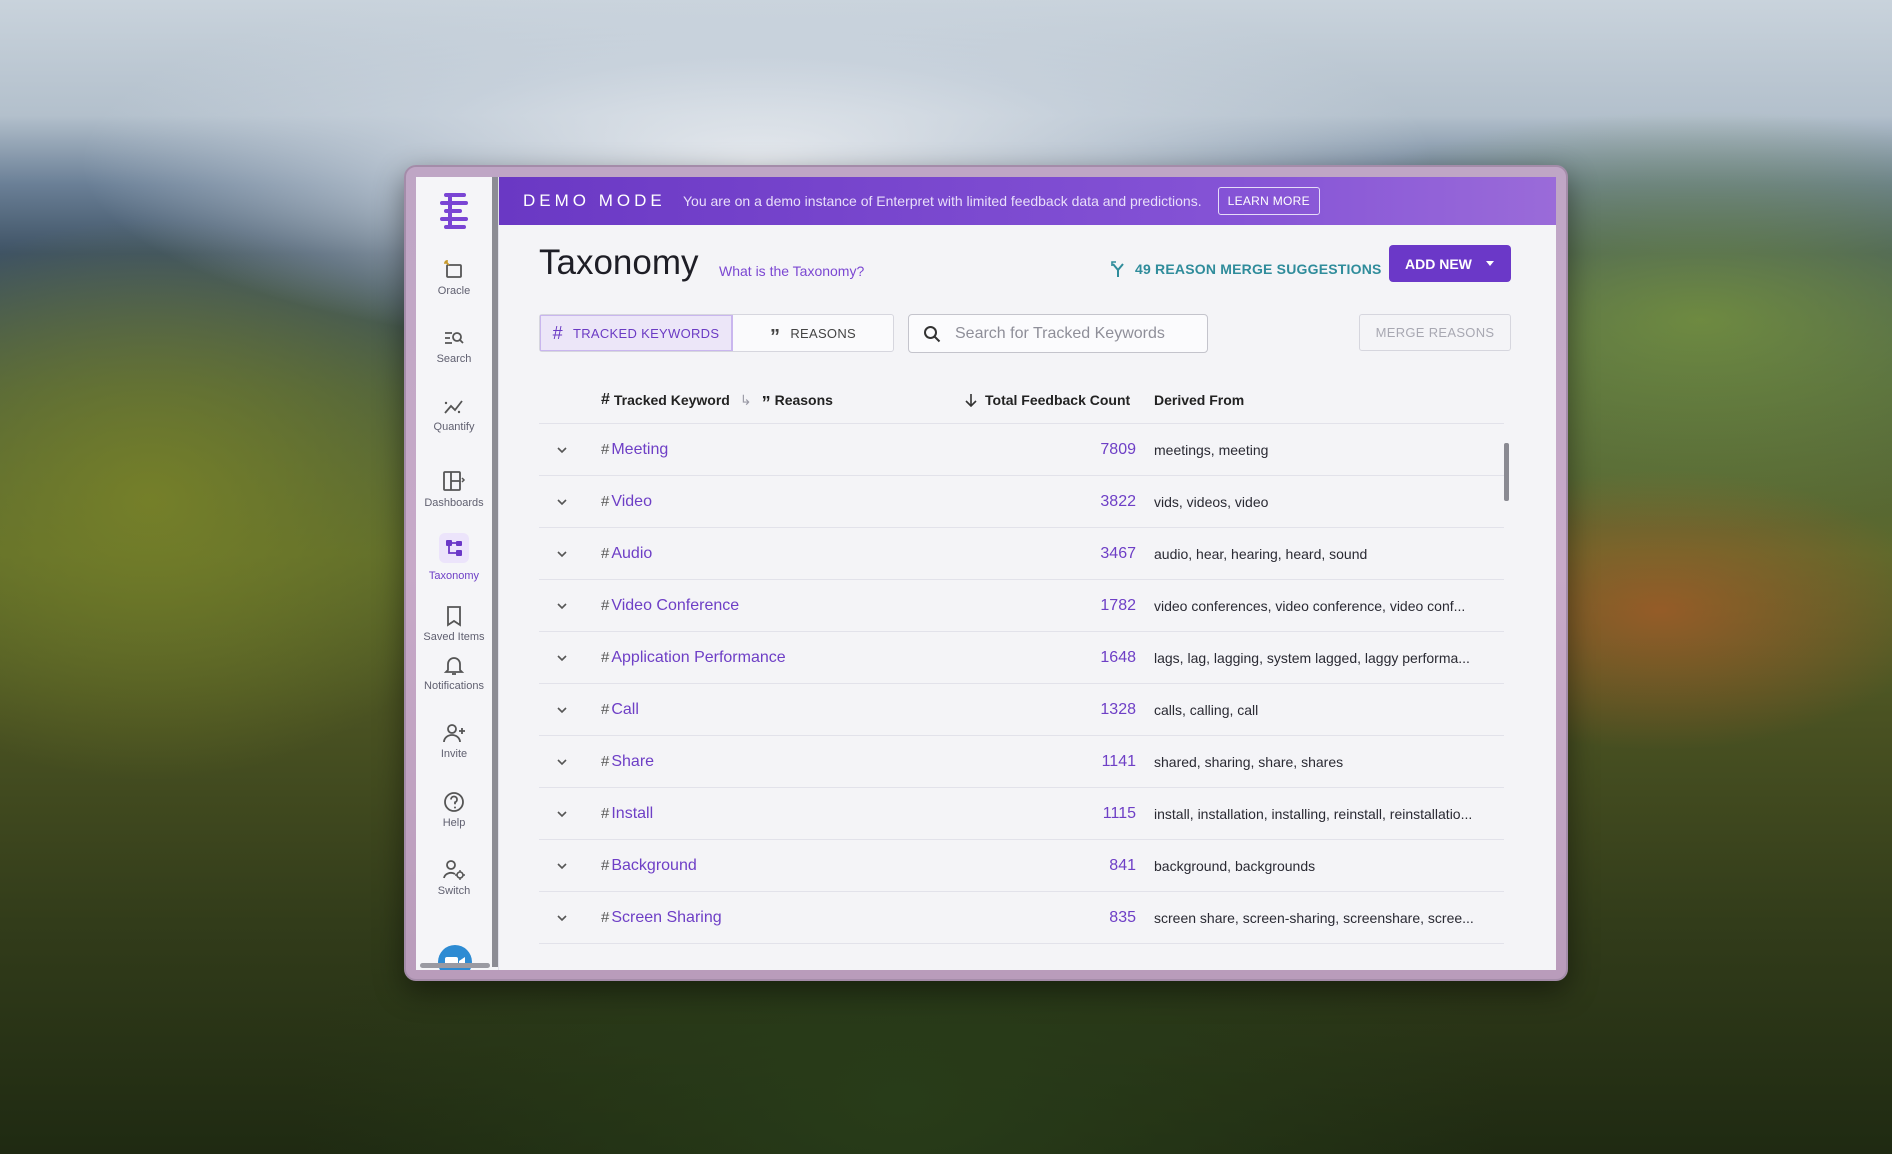 This screenshot has width=1892, height=1154. What do you see at coordinates (454, 823) in the screenshot?
I see `sidebar-item-label: Help` at bounding box center [454, 823].